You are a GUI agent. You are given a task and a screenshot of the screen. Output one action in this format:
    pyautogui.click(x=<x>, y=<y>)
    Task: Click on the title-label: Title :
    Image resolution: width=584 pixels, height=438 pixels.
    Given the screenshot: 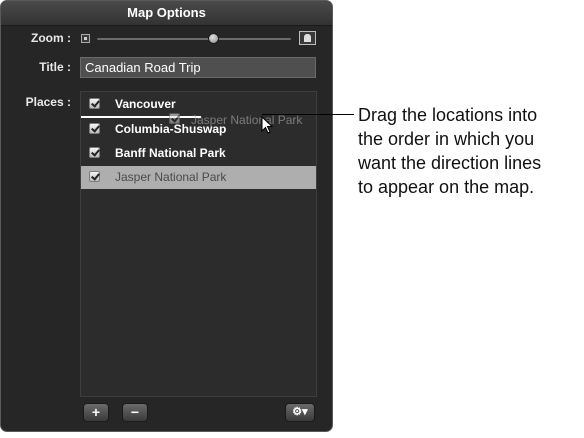 What is the action you would take?
    pyautogui.click(x=55, y=67)
    